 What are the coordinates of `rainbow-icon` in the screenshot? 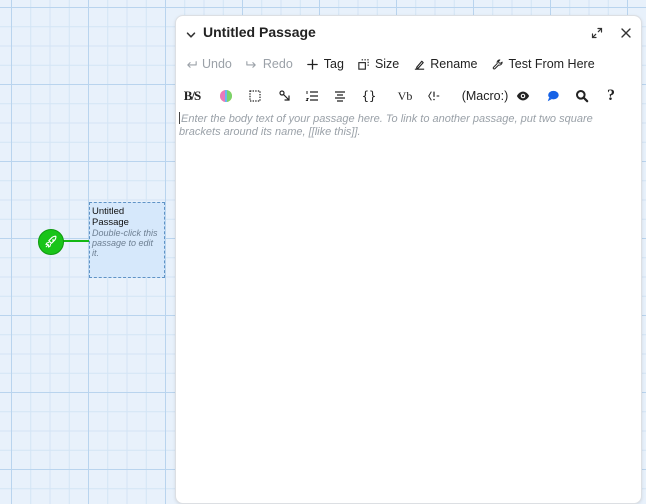 It's located at (226, 96).